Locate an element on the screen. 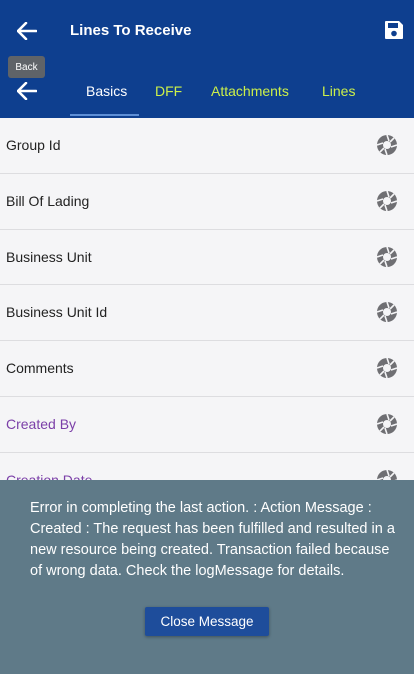 Image resolution: width=414 pixels, height=674 pixels. tab-dff: DFF is located at coordinates (168, 91).